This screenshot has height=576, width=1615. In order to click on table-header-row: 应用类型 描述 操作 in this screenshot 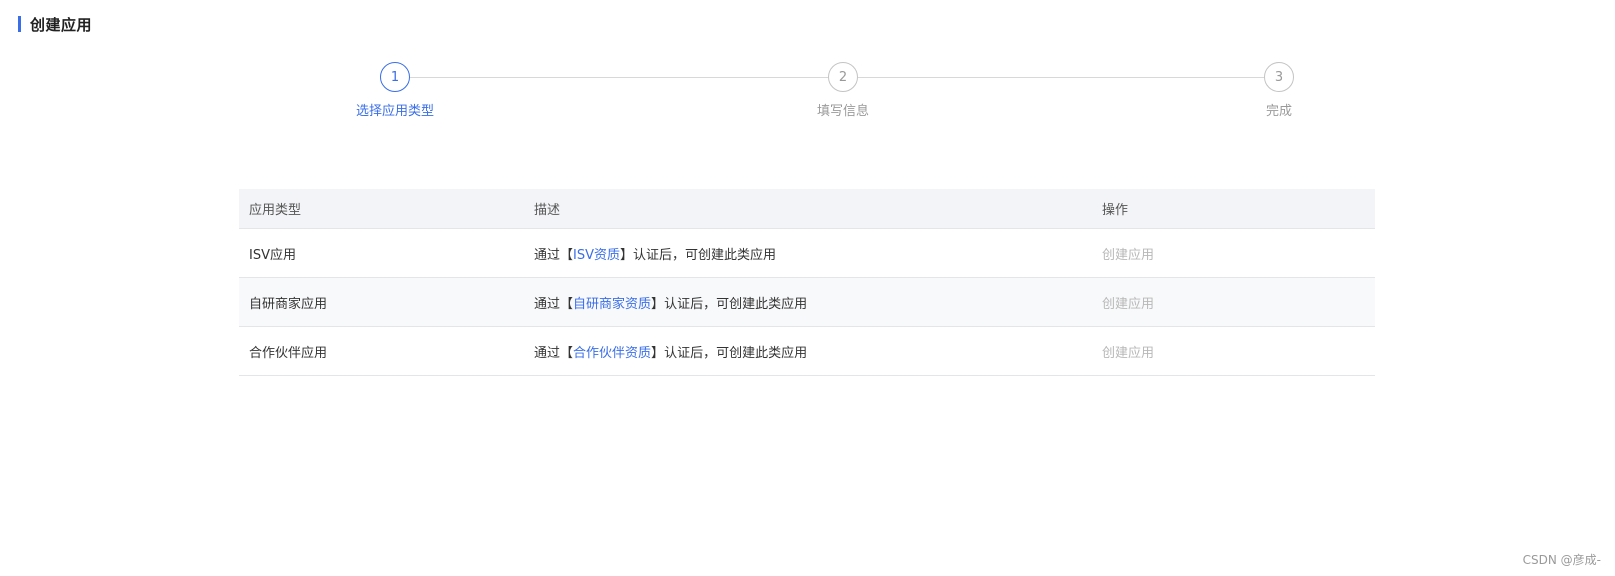, I will do `click(807, 209)`.